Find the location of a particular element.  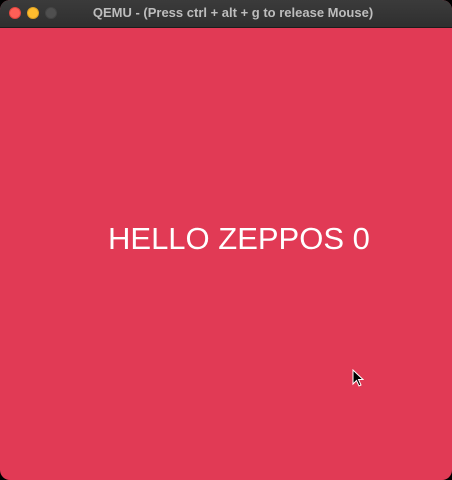

hello-label: HELLO ZEPPOS 0 is located at coordinates (239, 238).